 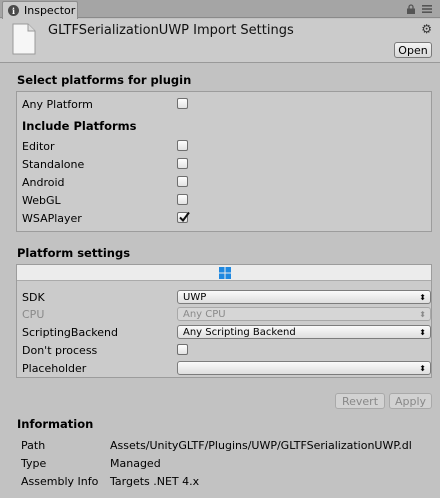 I want to click on sdk-label: SDK, so click(x=33, y=297).